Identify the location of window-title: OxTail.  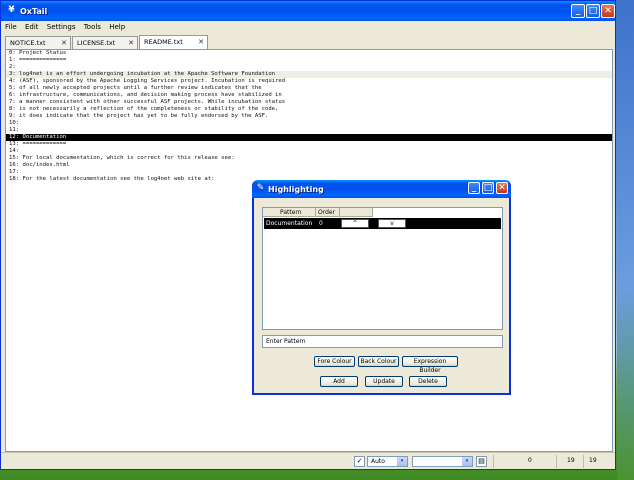
(34, 11).